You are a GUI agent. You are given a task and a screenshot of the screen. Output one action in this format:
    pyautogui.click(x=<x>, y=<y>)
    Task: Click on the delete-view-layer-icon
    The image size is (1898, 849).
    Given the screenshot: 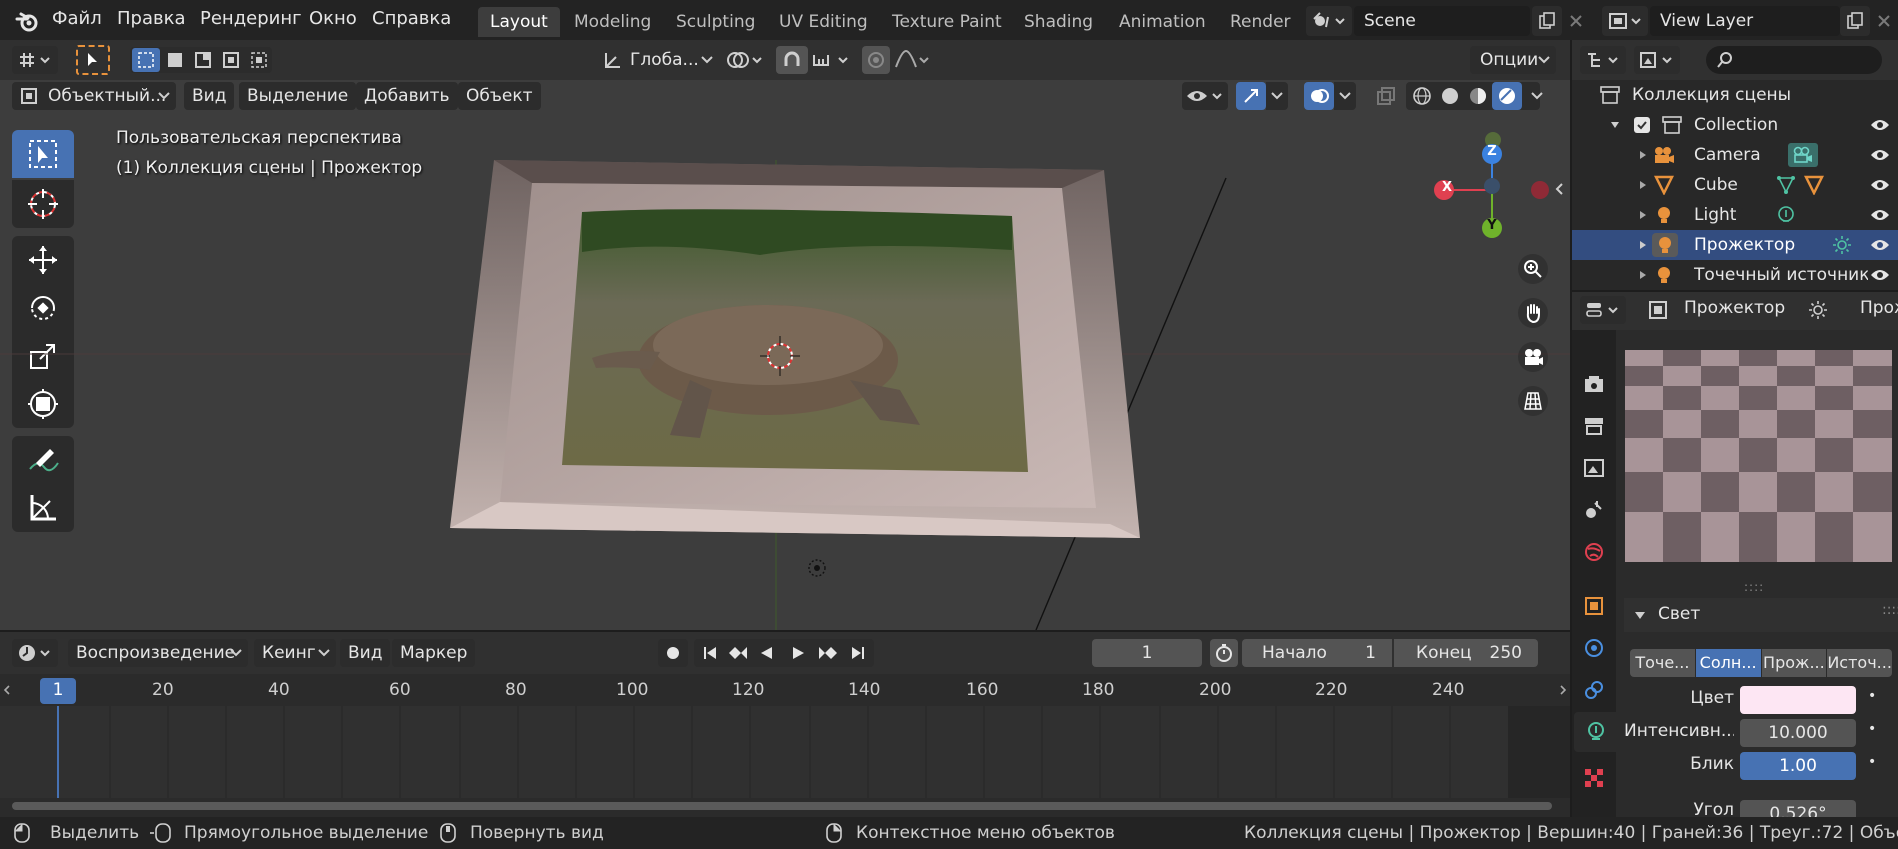 What is the action you would take?
    pyautogui.click(x=1884, y=21)
    